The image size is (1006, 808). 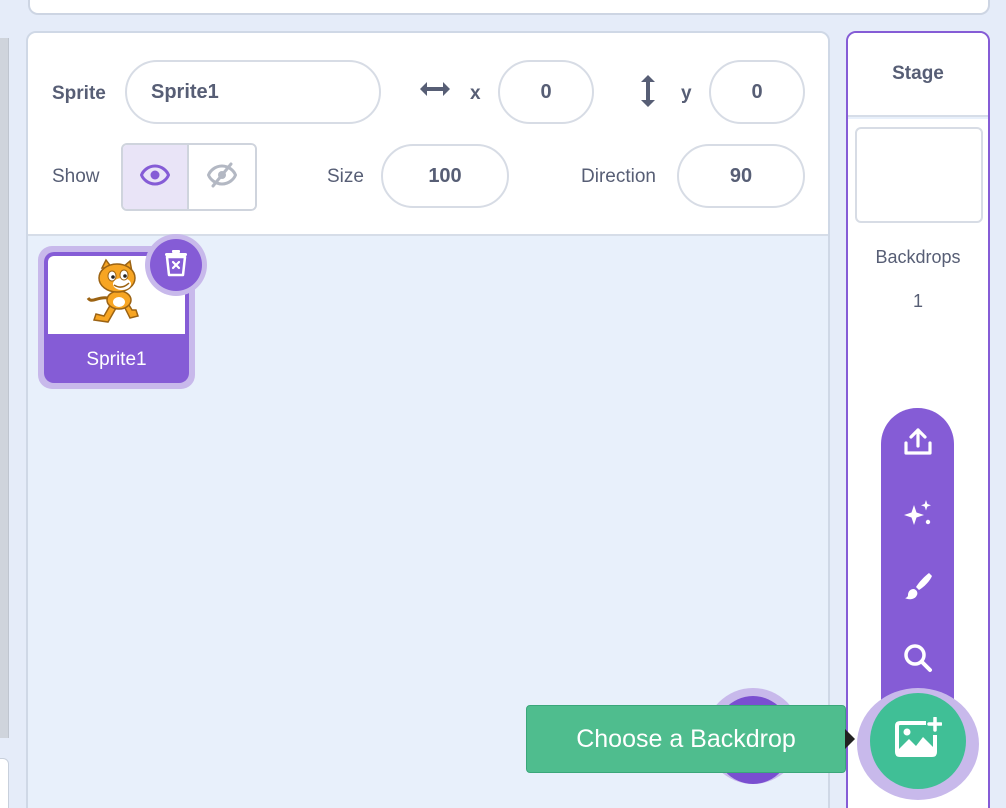 I want to click on x-arrows-icon, so click(x=435, y=91).